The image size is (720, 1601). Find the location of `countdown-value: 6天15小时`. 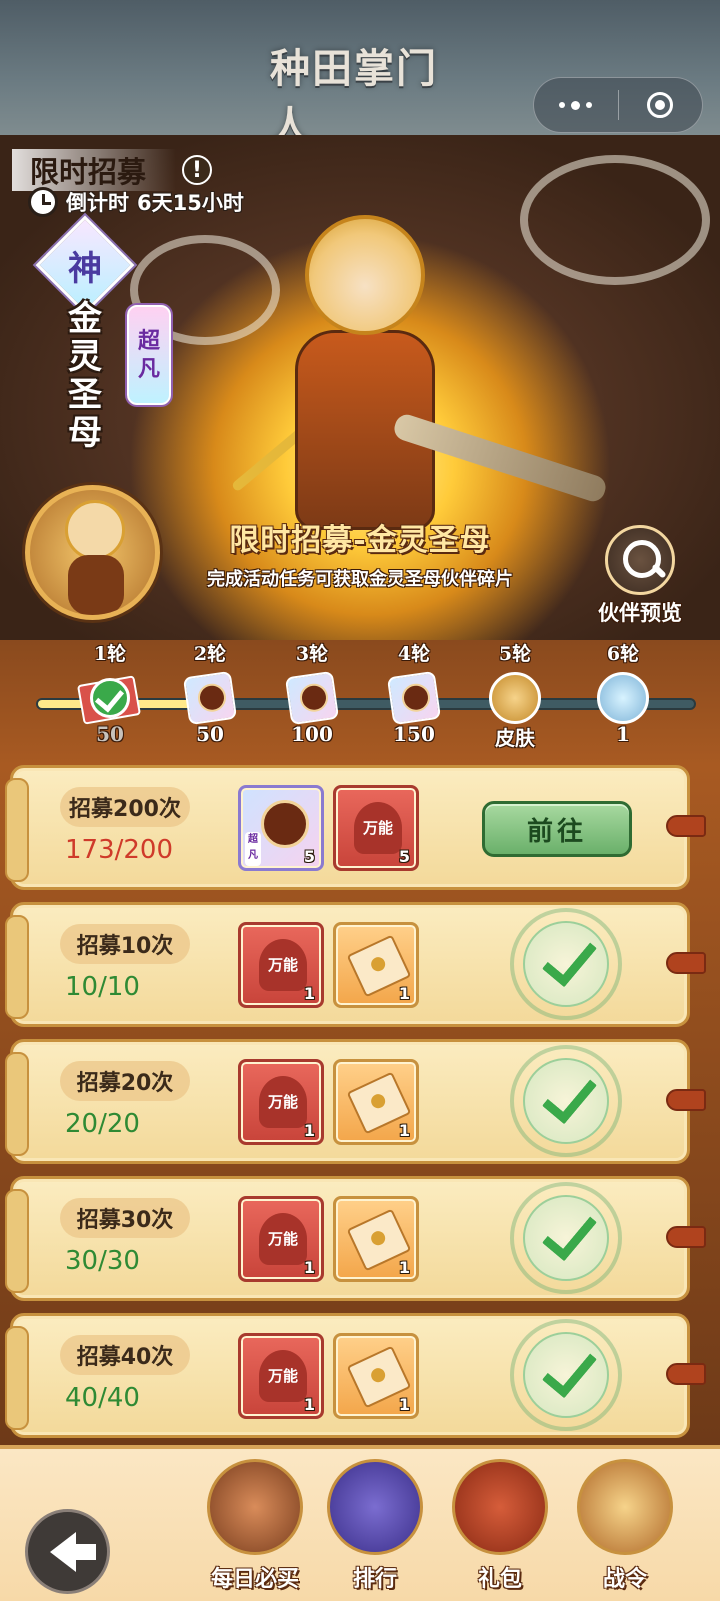

countdown-value: 6天15小时 is located at coordinates (190, 203).